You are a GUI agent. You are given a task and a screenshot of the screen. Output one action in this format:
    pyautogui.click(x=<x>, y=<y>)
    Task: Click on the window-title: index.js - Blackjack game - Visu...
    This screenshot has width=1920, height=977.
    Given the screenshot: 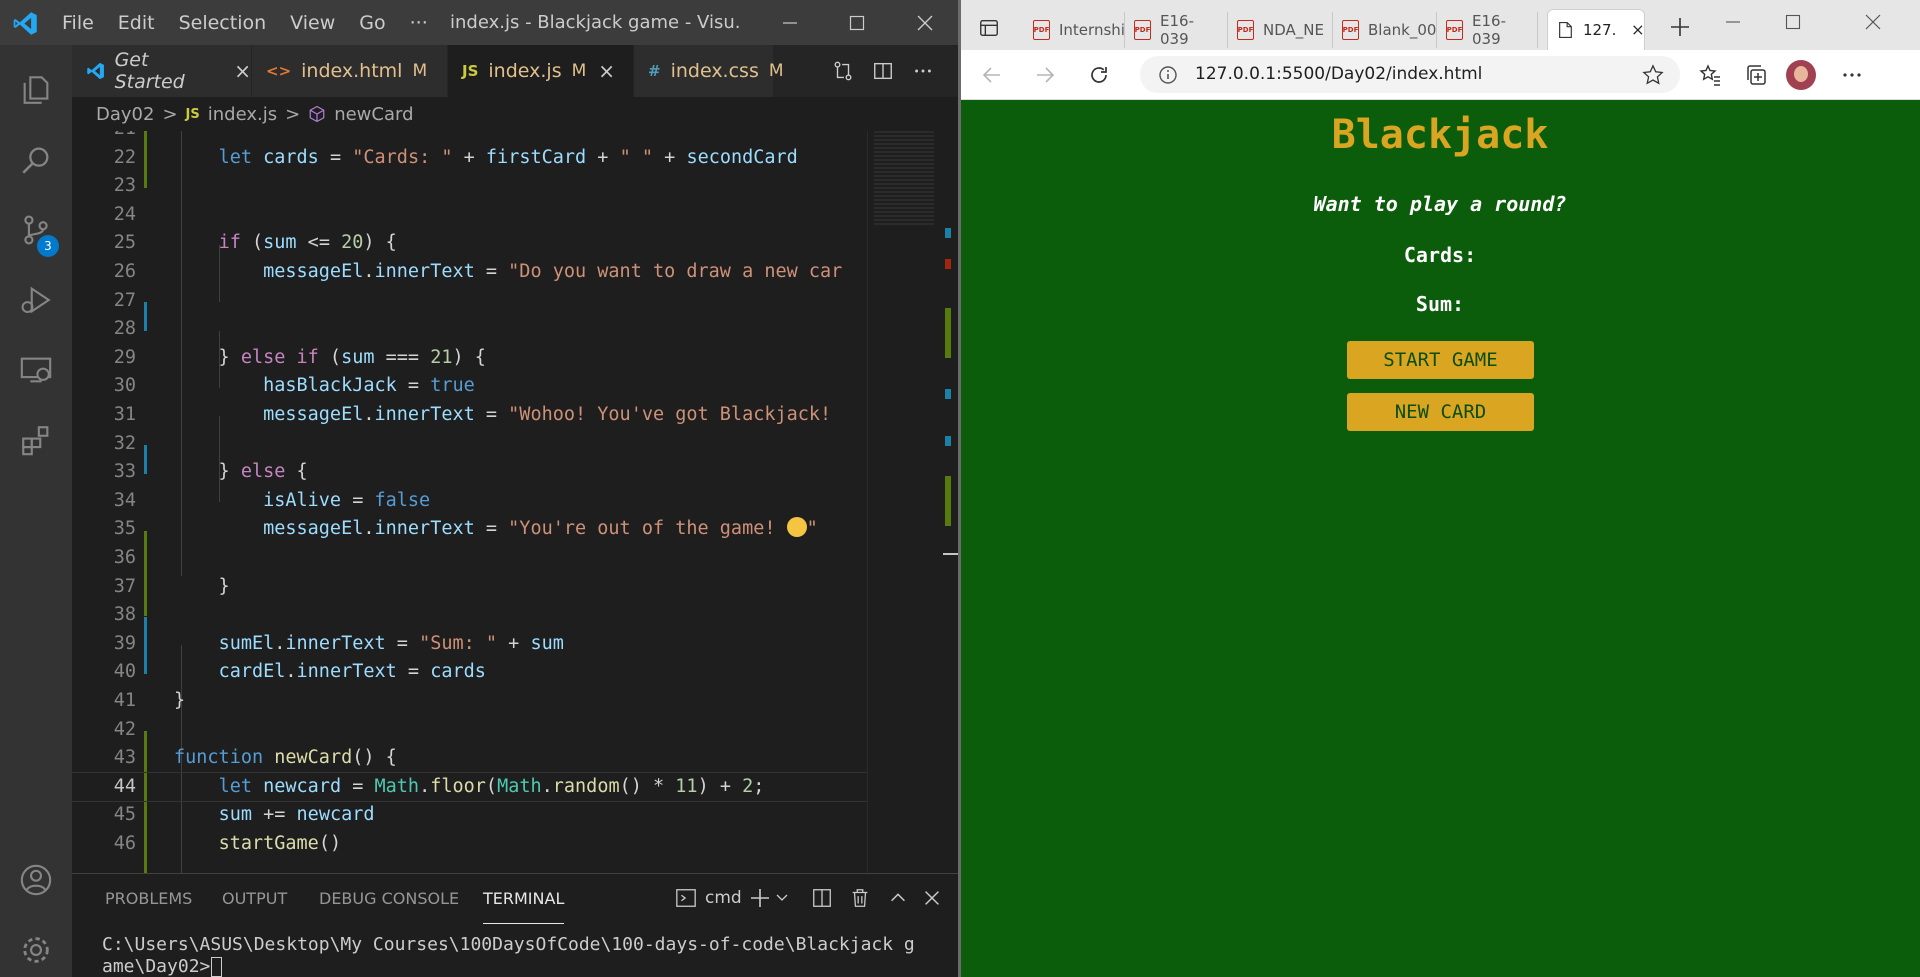 What is the action you would take?
    pyautogui.click(x=595, y=22)
    